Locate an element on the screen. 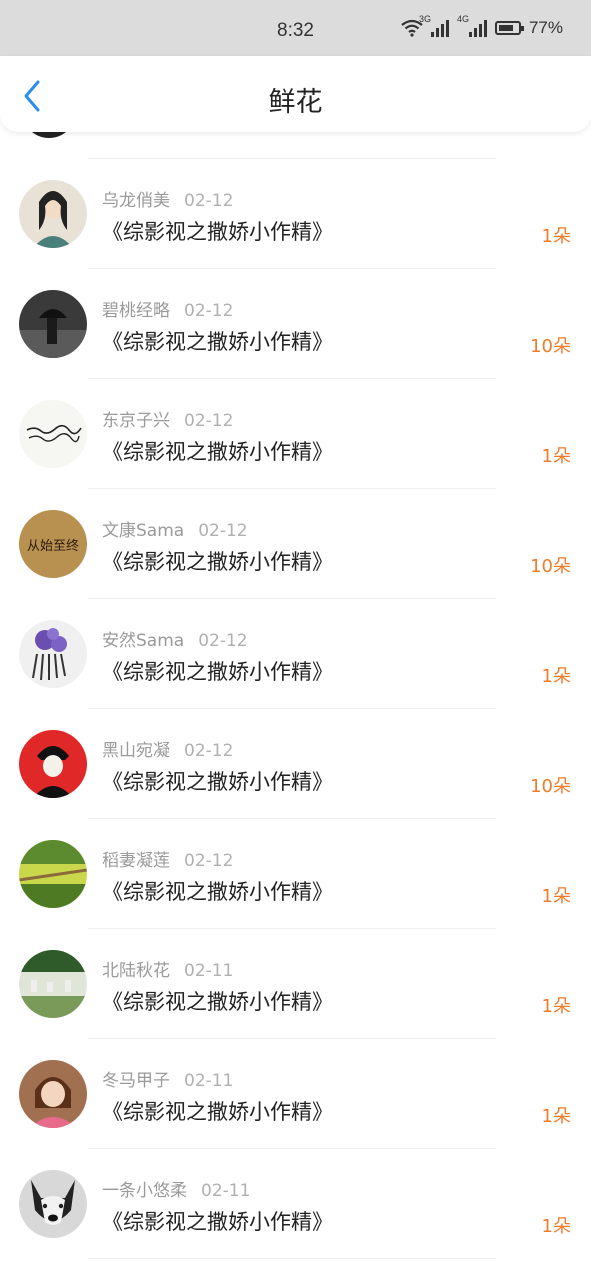 This screenshot has width=591, height=1280. list-item: 东京子兴 02-12 《综影视之撒娇小作精》 1朵 is located at coordinates (295, 435).